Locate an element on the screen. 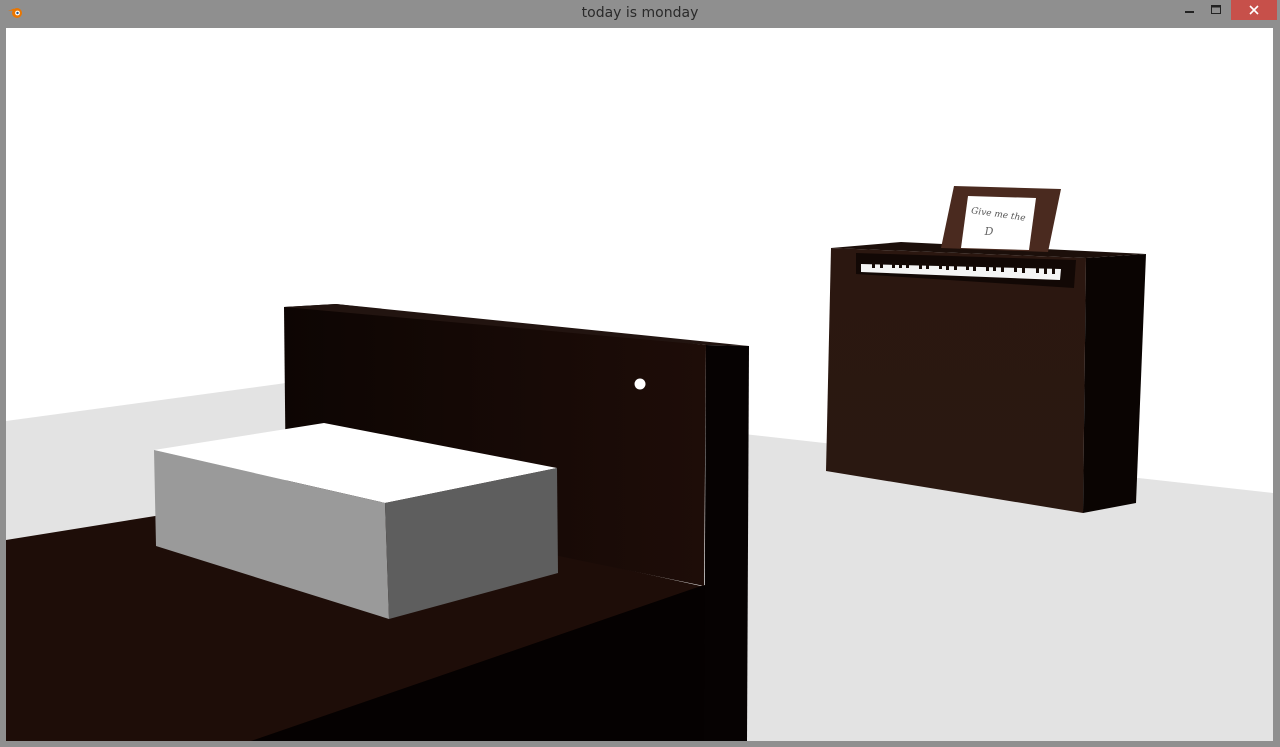 This screenshot has height=747, width=1280. piano-side is located at coordinates (1114, 383).